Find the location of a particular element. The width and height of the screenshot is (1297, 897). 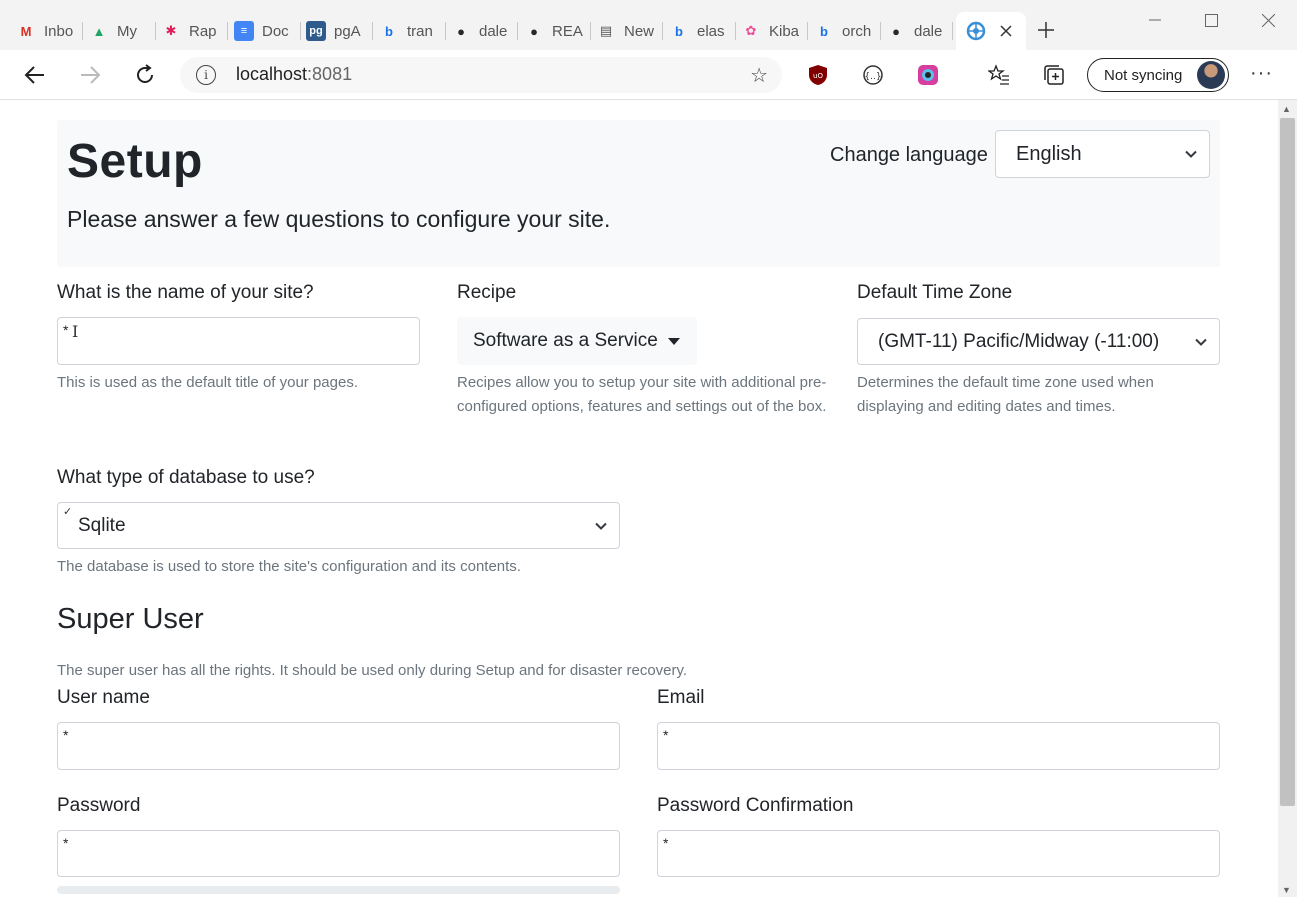

tab-0: M Inbo is located at coordinates (47, 31).